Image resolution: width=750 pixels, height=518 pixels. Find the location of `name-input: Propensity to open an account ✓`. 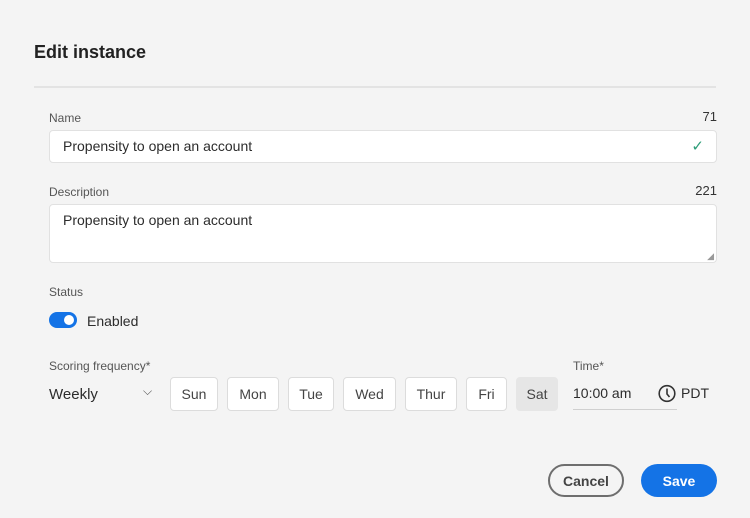

name-input: Propensity to open an account ✓ is located at coordinates (383, 146).